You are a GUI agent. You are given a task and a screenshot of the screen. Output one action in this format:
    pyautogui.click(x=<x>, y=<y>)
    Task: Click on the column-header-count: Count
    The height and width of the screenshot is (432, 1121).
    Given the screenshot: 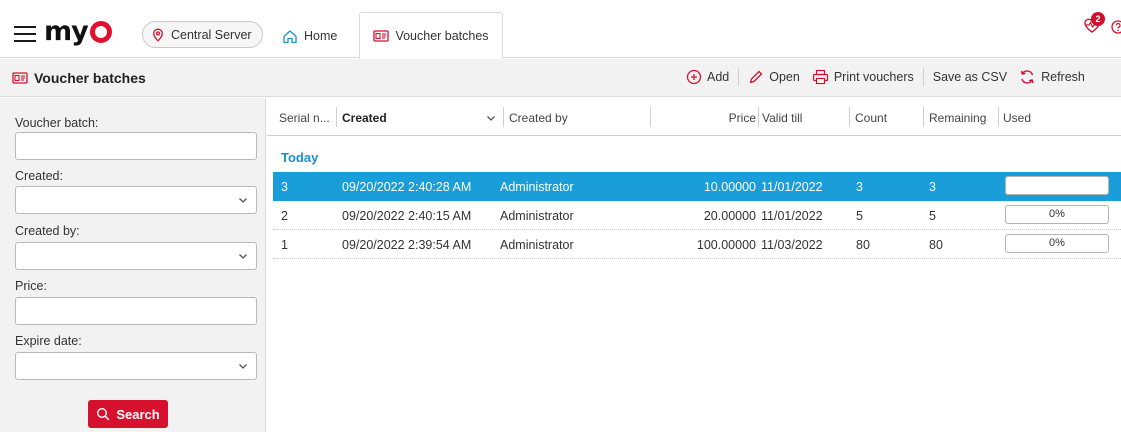 What is the action you would take?
    pyautogui.click(x=871, y=118)
    